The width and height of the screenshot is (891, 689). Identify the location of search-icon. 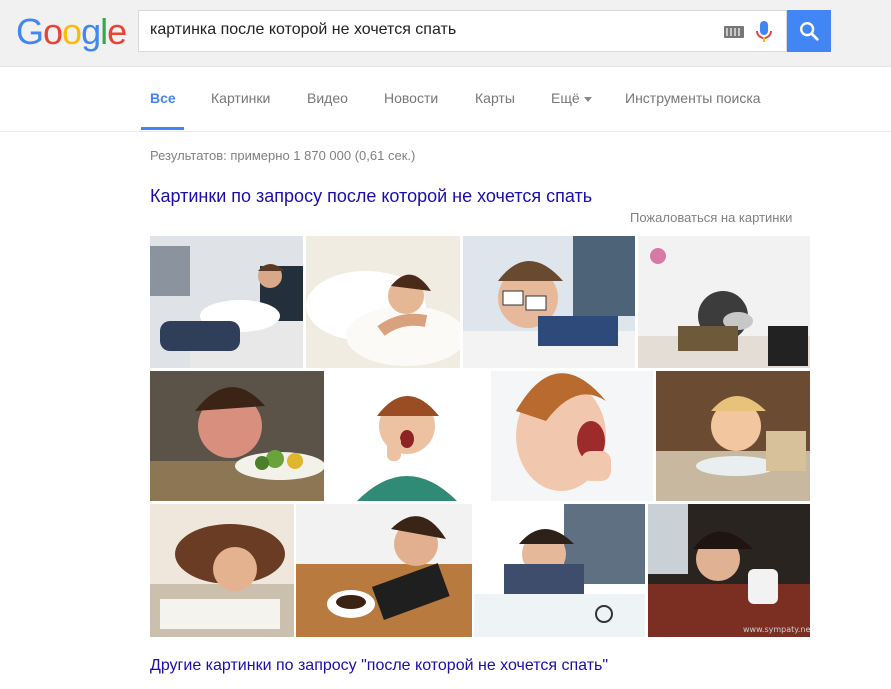
(809, 31).